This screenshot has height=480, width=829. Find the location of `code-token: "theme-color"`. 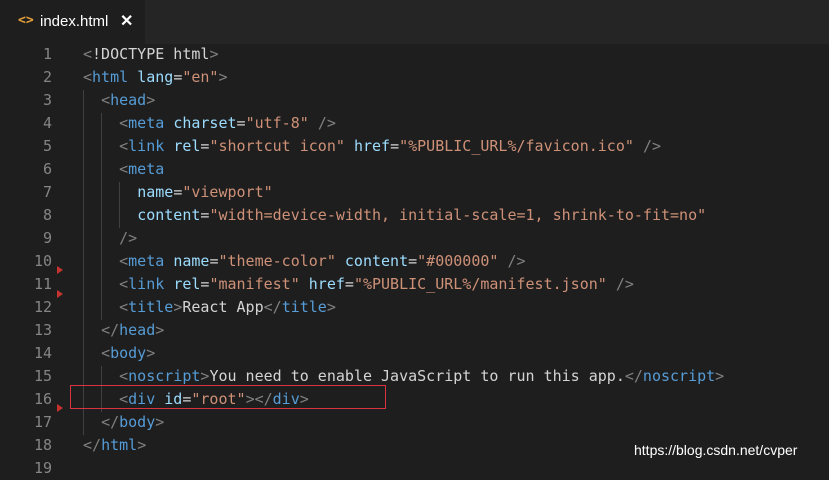

code-token: "theme-color" is located at coordinates (277, 261).